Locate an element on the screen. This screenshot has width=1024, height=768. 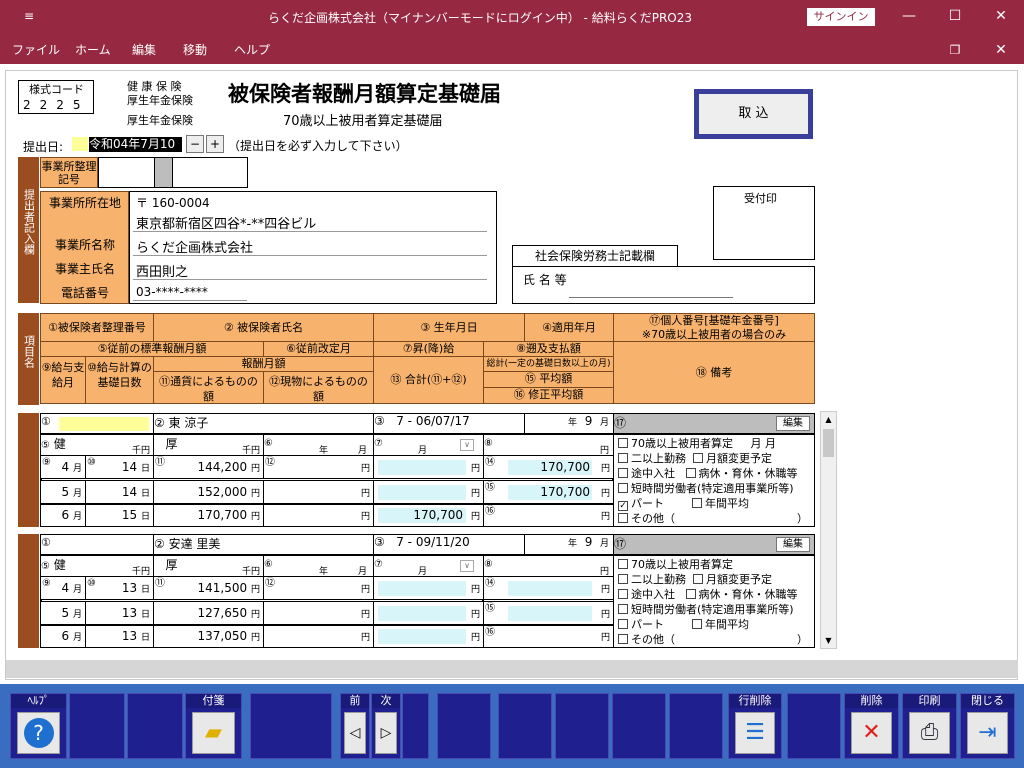
date-plus-button: + is located at coordinates (215, 144).